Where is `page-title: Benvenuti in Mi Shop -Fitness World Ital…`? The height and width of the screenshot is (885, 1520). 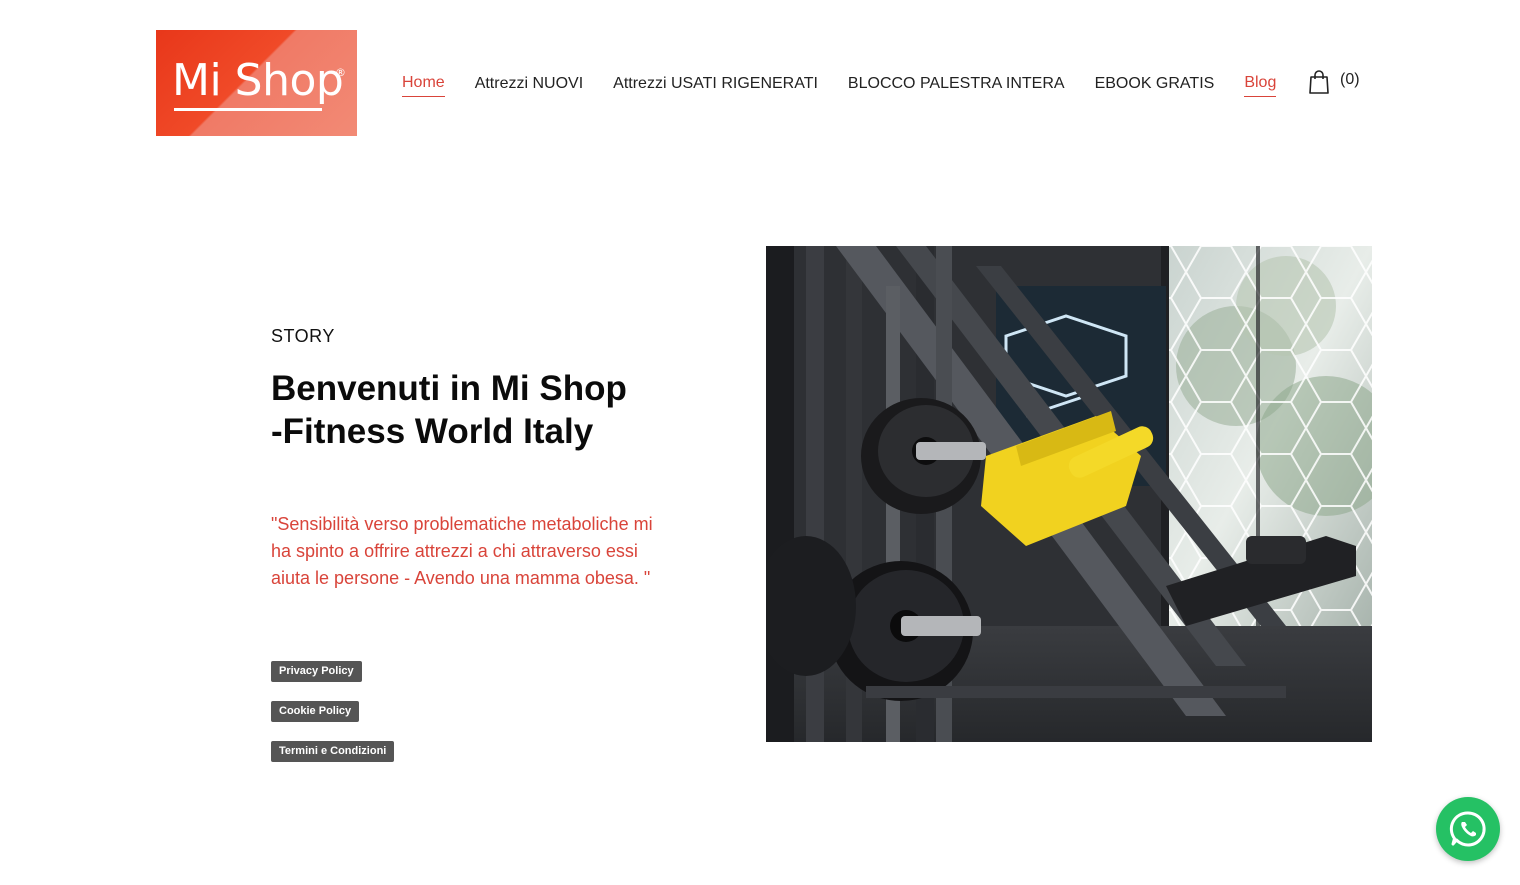
page-title: Benvenuti in Mi Shop -Fitness World Ital… is located at coordinates (481, 410).